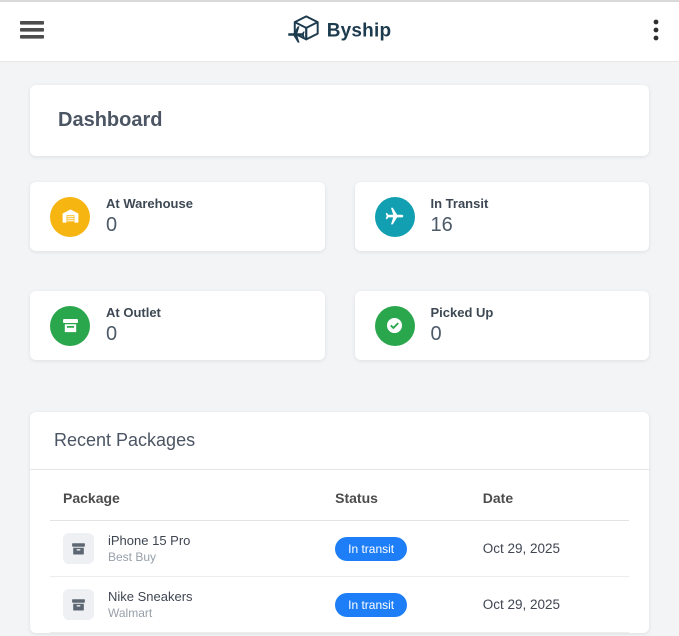 This screenshot has height=636, width=679. What do you see at coordinates (305, 31) in the screenshot?
I see `byship-box-plane-icon` at bounding box center [305, 31].